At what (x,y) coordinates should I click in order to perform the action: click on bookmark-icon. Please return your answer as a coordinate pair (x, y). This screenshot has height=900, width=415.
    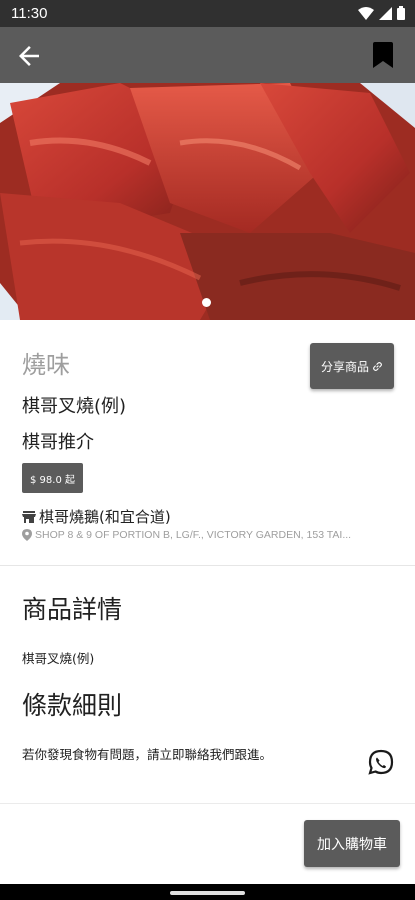
    Looking at the image, I should click on (383, 55).